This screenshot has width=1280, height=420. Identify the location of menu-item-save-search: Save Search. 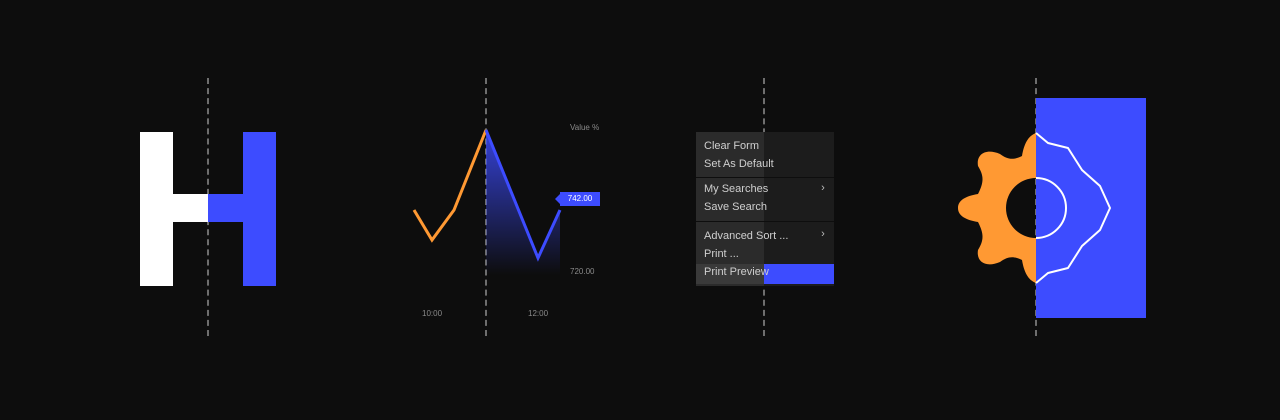
(735, 207).